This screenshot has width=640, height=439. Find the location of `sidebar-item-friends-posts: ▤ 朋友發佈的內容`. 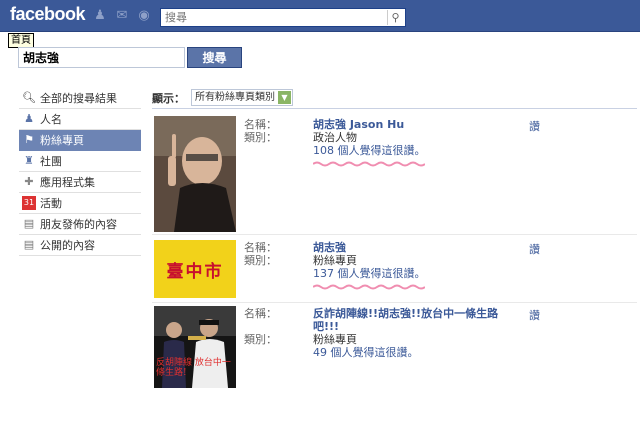

sidebar-item-friends-posts: ▤ 朋友發佈的內容 is located at coordinates (80, 224).